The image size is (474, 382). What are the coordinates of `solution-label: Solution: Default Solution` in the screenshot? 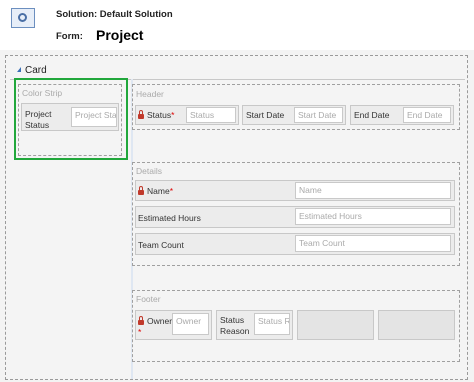 It's located at (114, 14).